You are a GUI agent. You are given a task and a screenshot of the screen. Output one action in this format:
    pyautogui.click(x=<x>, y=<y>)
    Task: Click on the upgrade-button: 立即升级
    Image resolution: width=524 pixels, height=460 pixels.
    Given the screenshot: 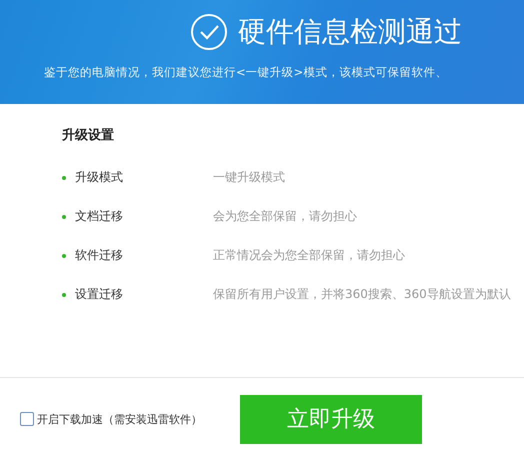 What is the action you would take?
    pyautogui.click(x=331, y=419)
    